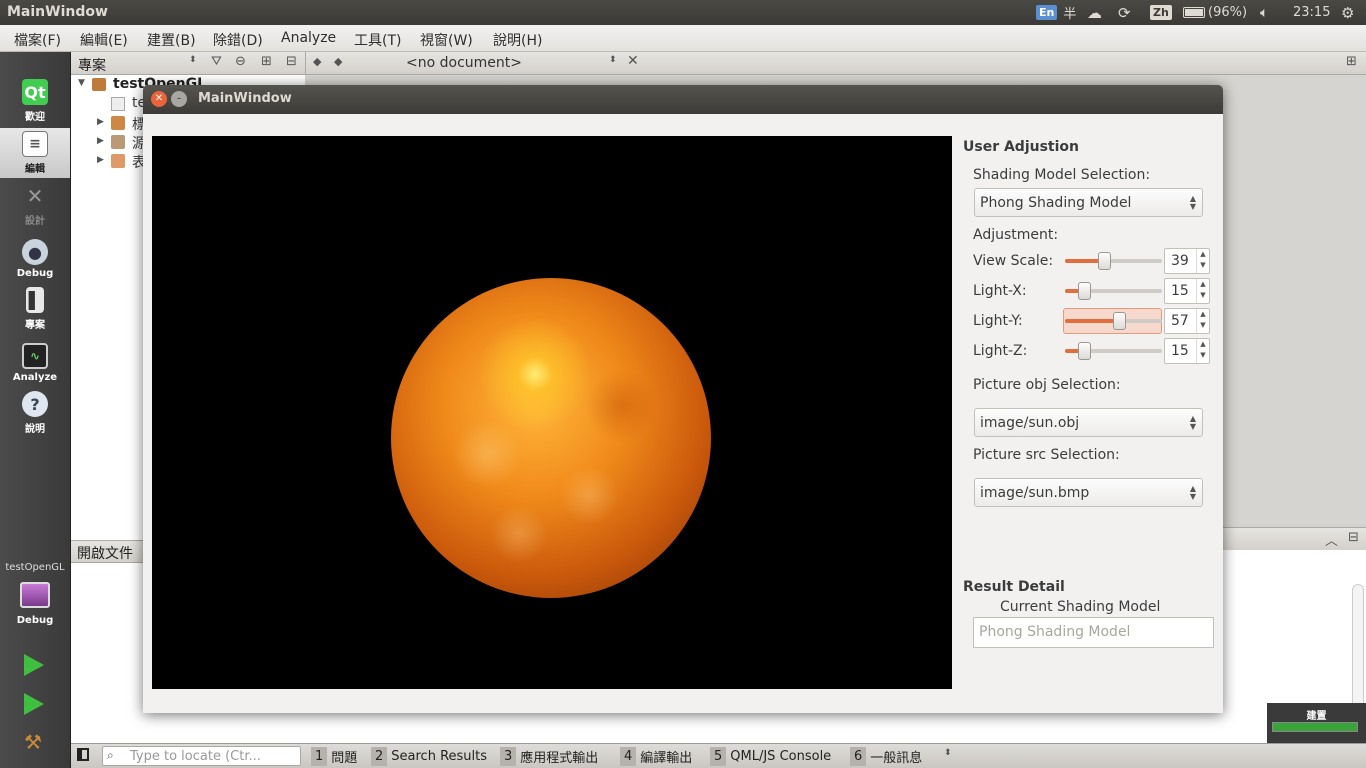 The width and height of the screenshot is (1366, 768). What do you see at coordinates (1331, 539) in the screenshot?
I see `maximize-pane-icon: ︿` at bounding box center [1331, 539].